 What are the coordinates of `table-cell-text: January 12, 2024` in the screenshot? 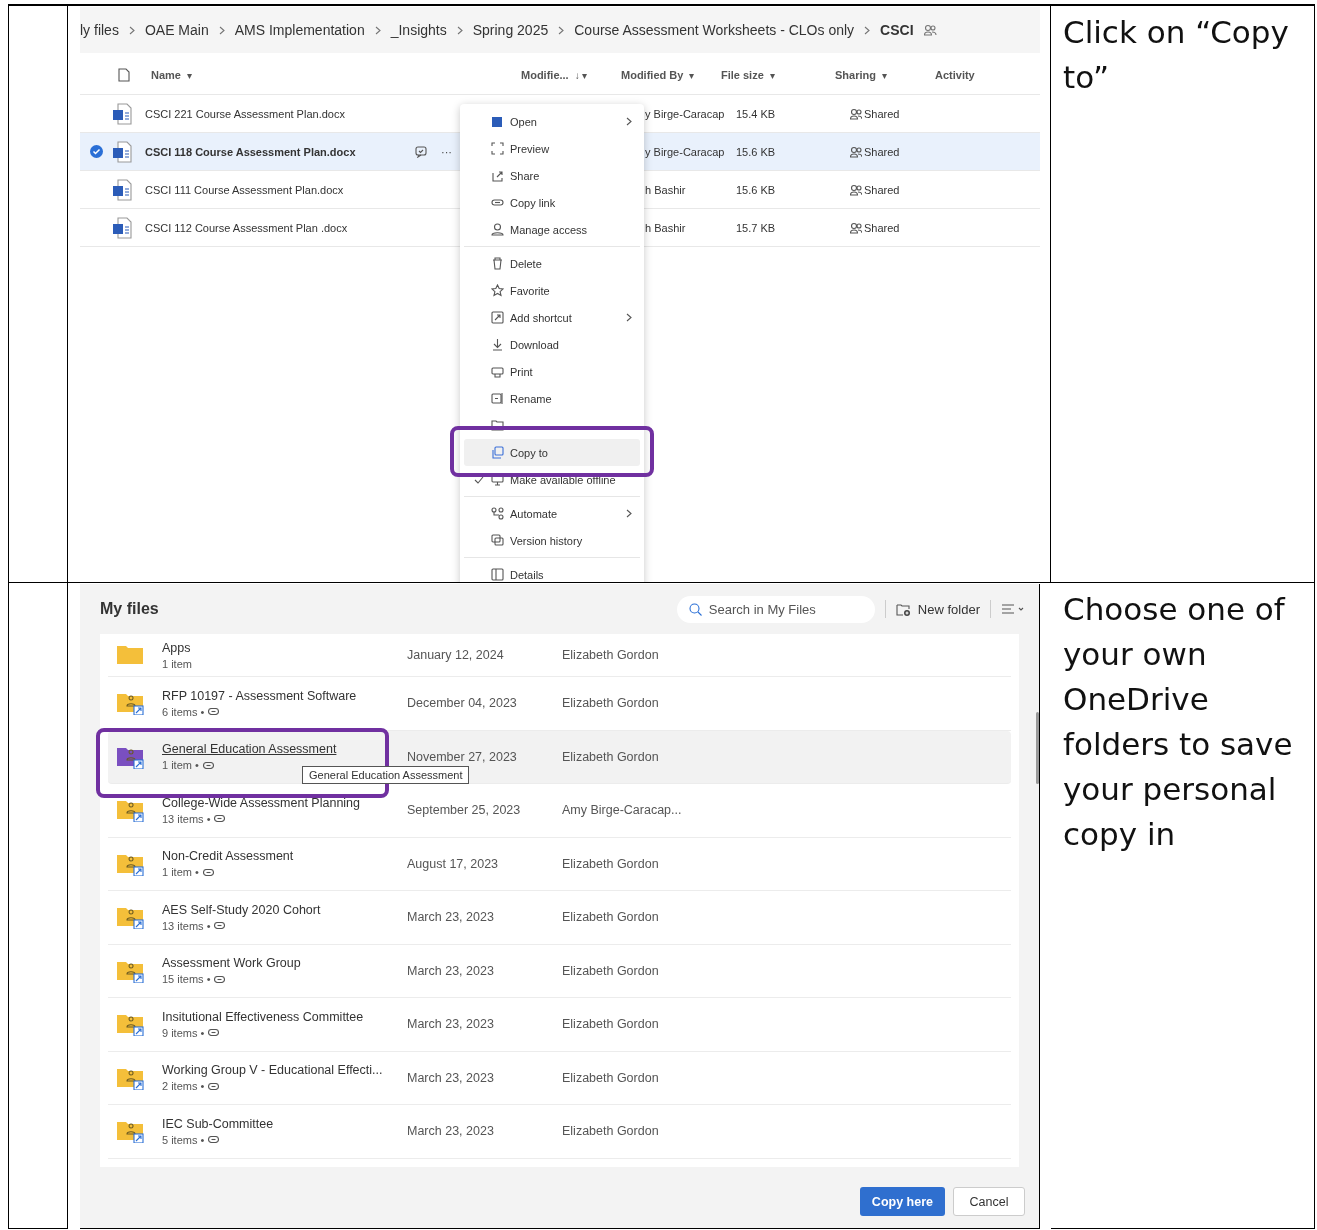 It's located at (456, 655).